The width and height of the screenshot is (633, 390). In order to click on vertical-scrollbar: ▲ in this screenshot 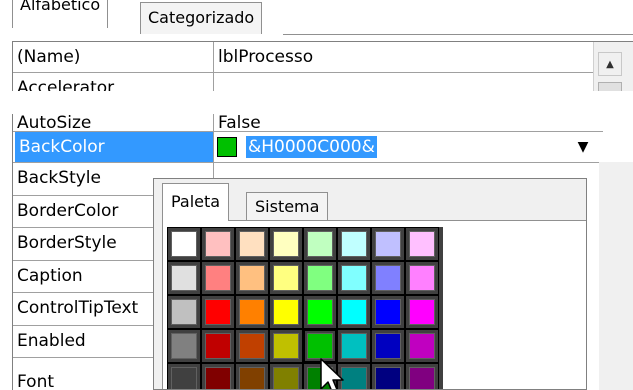, I will do `click(613, 66)`.